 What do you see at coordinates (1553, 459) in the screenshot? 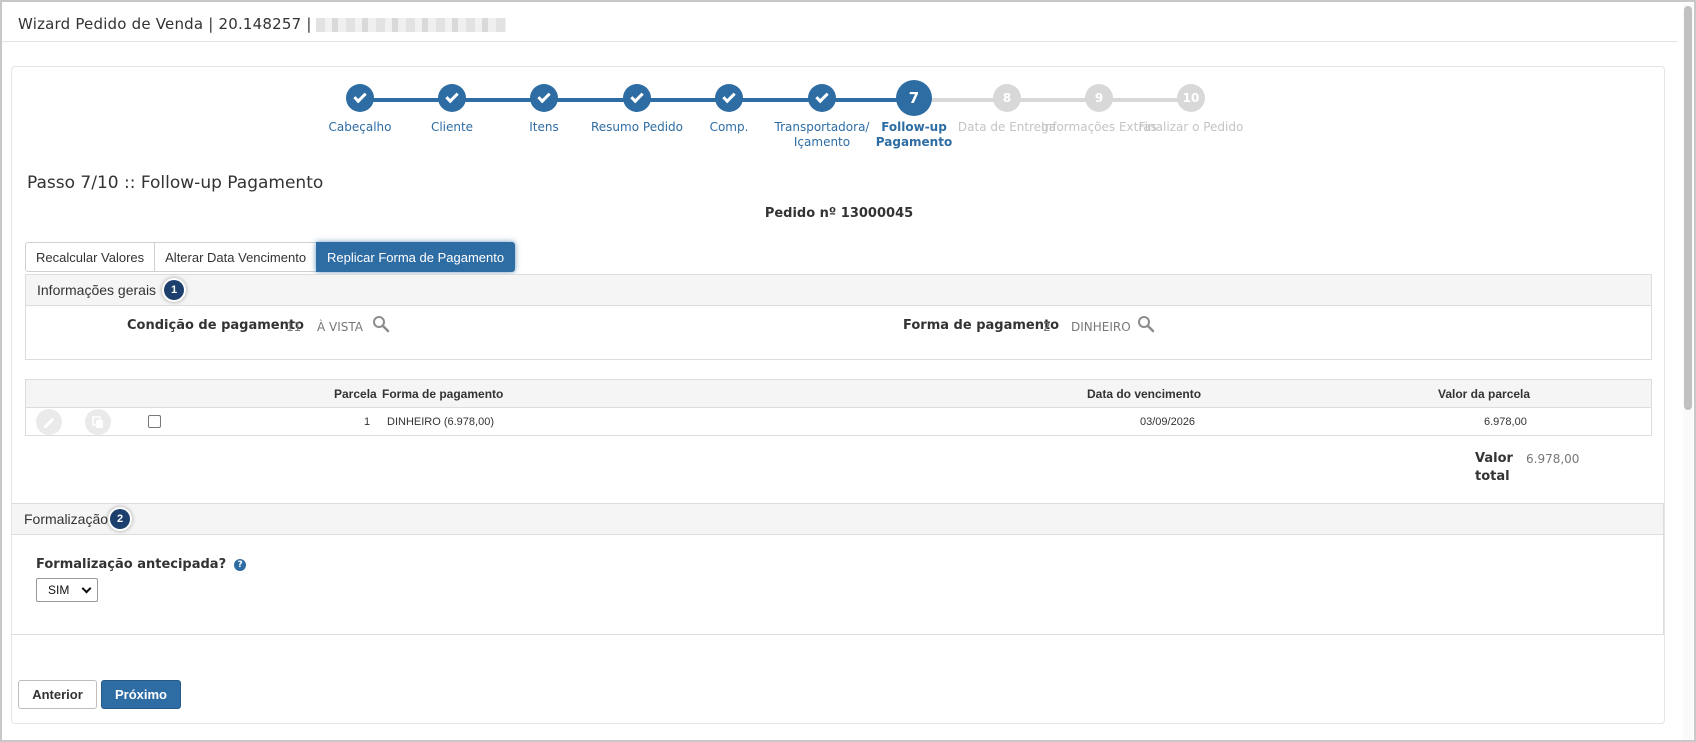
I see `total-value: 6.978,00` at bounding box center [1553, 459].